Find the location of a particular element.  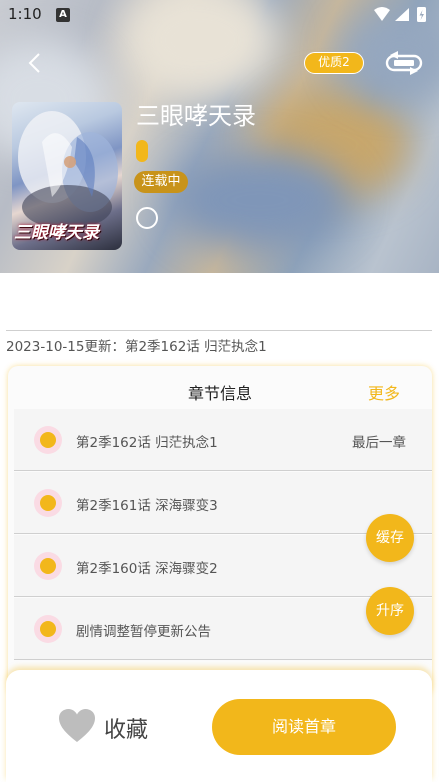

chapter-name: 第2季162话 归茫执念1 is located at coordinates (147, 443).